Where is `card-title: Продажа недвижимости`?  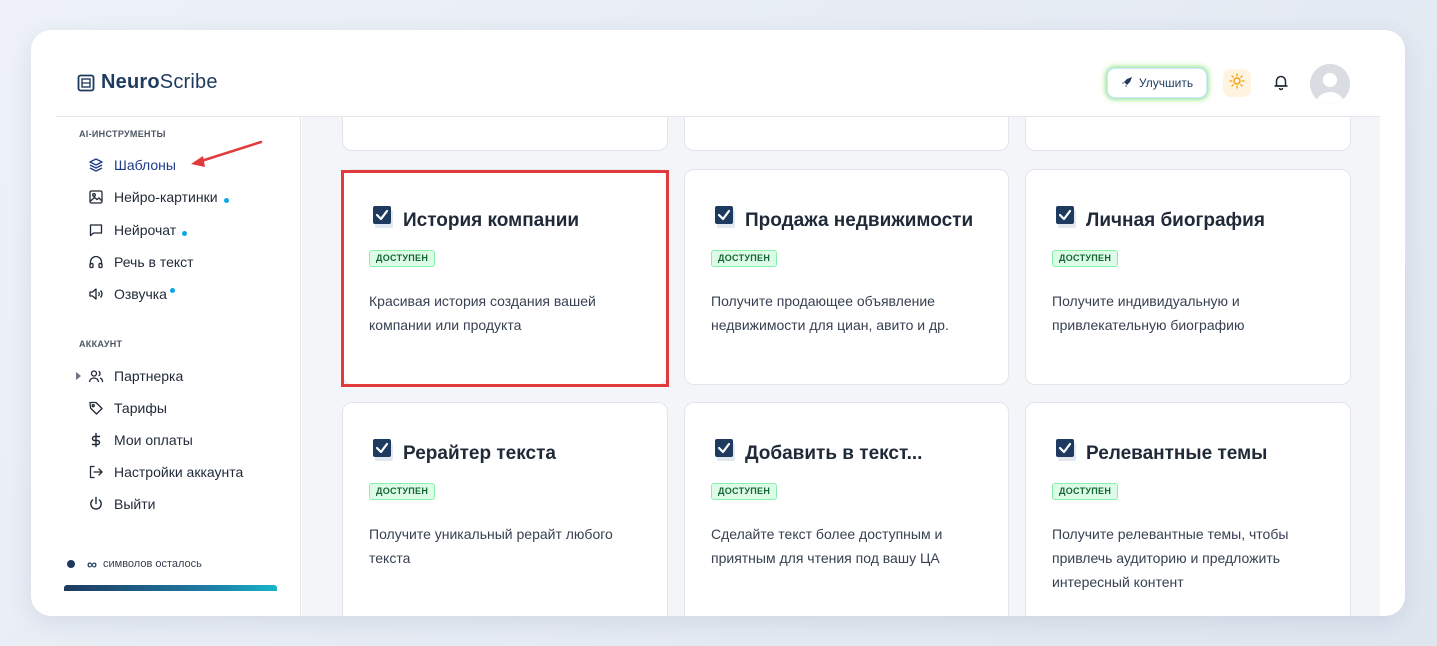
card-title: Продажа недвижимости is located at coordinates (859, 220).